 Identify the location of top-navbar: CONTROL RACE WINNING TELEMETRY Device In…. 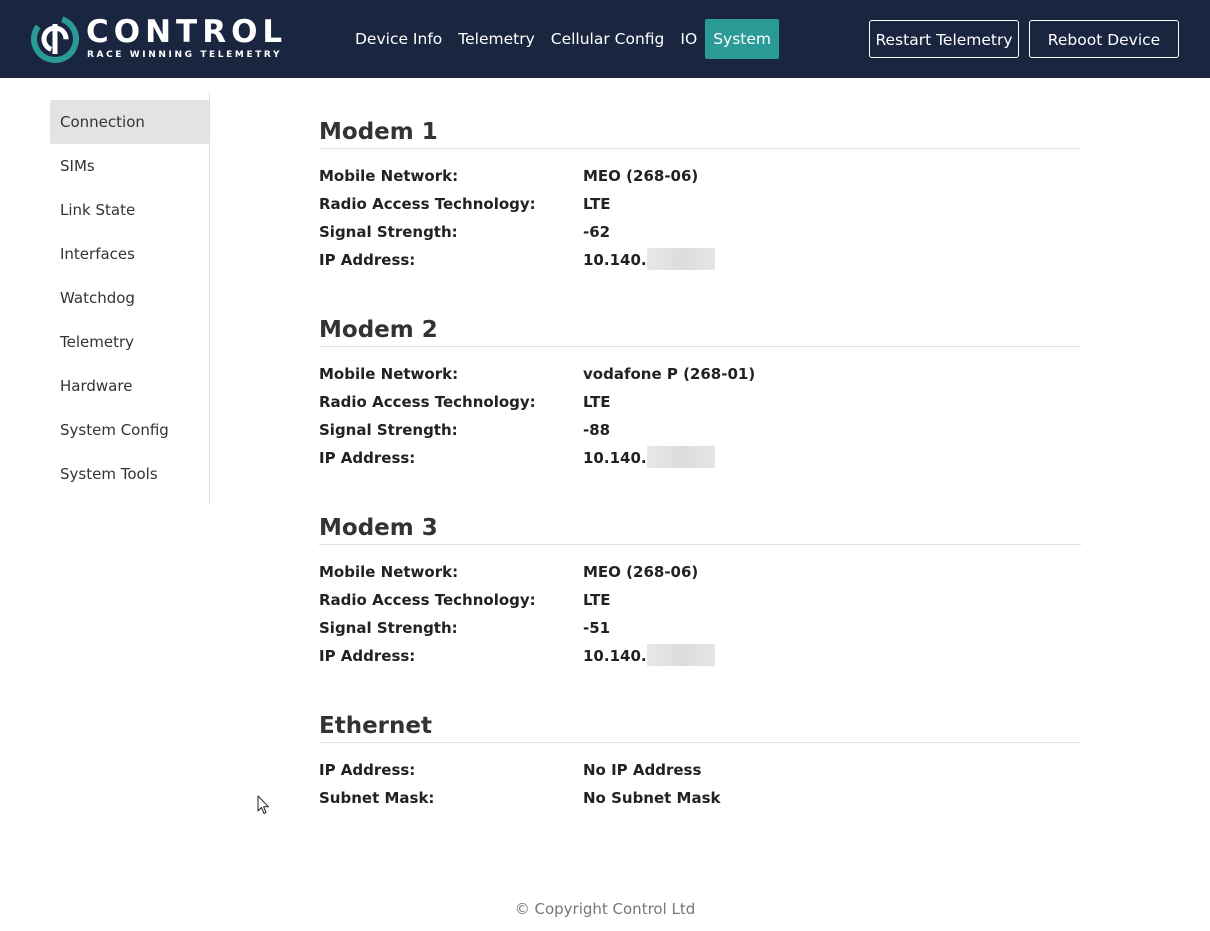
(605, 39).